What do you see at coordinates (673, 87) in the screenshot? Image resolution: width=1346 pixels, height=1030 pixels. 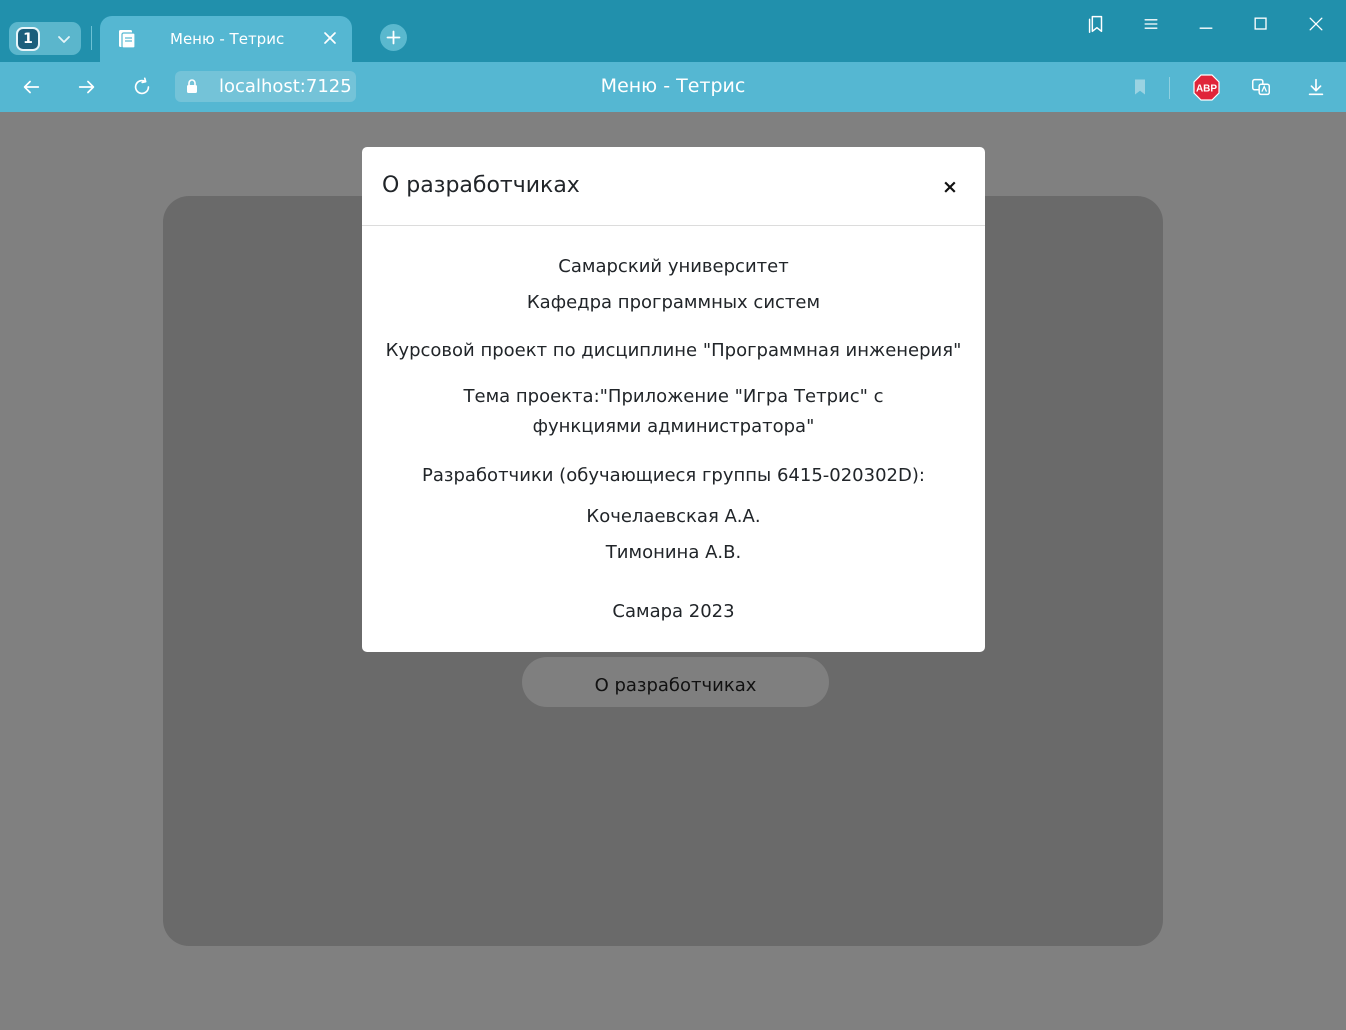 I see `address-toolbar: localhost:7125 Меню - Тетрис ABP` at bounding box center [673, 87].